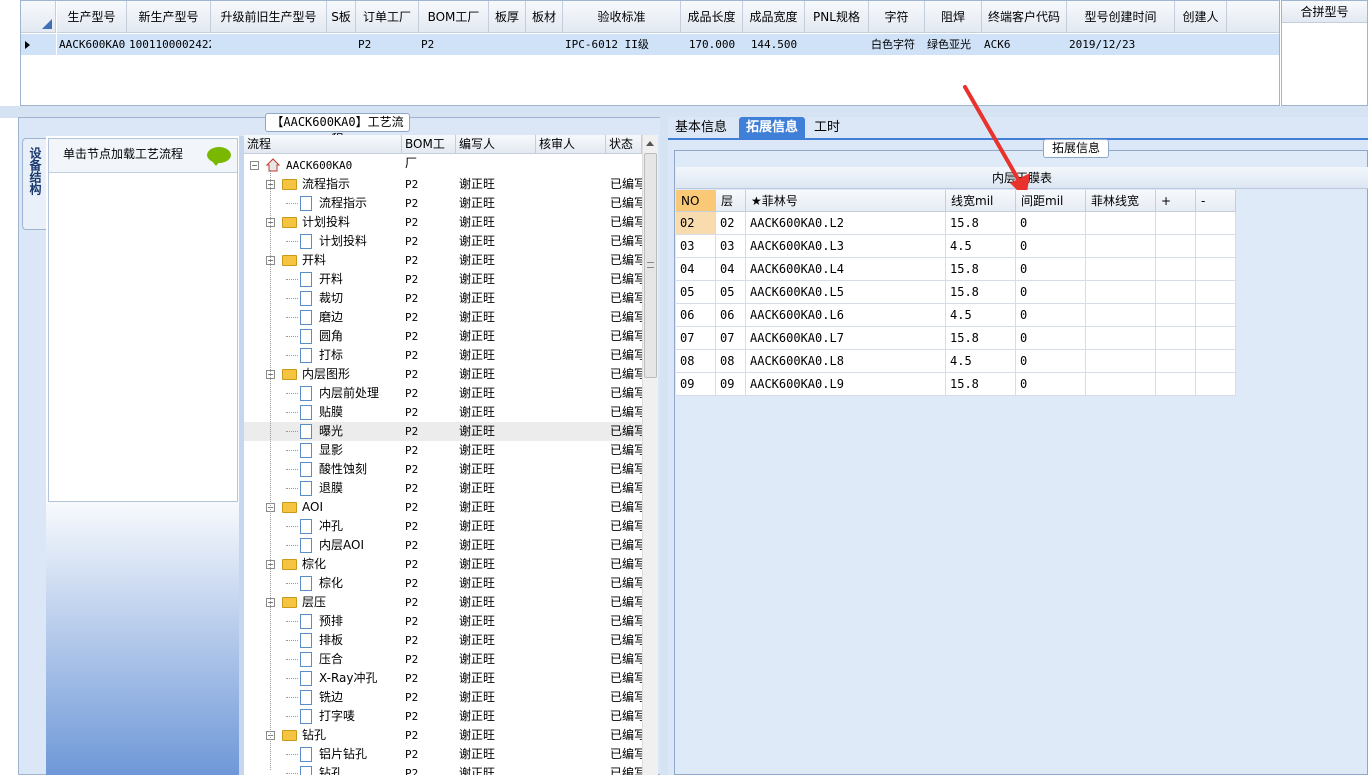 The width and height of the screenshot is (1368, 775). What do you see at coordinates (443, 545) in the screenshot?
I see `tree-row: 内层AOI P2 谢正旺 已编写` at bounding box center [443, 545].